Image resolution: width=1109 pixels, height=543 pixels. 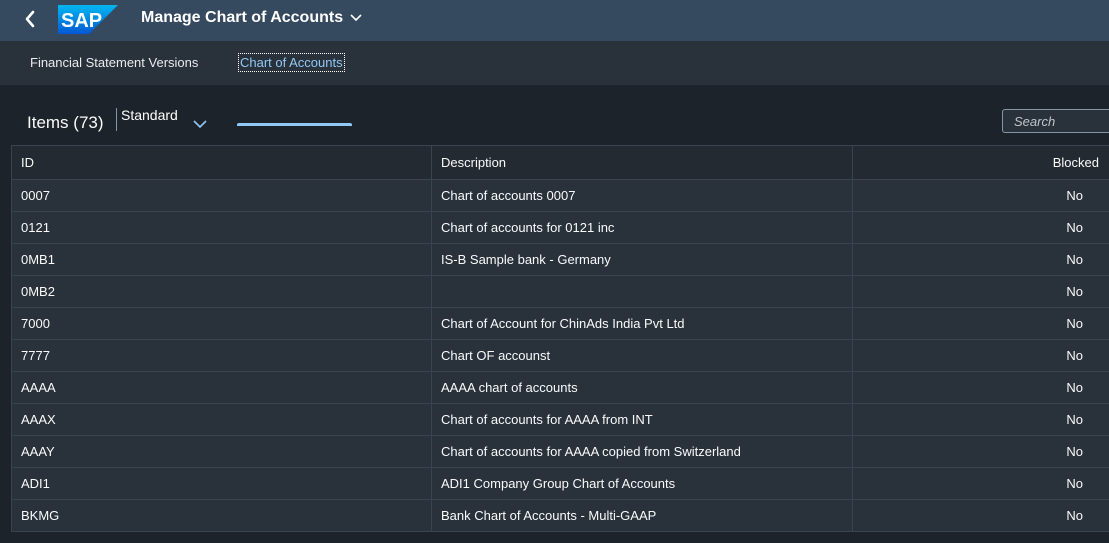 I want to click on back-button, so click(x=32, y=19).